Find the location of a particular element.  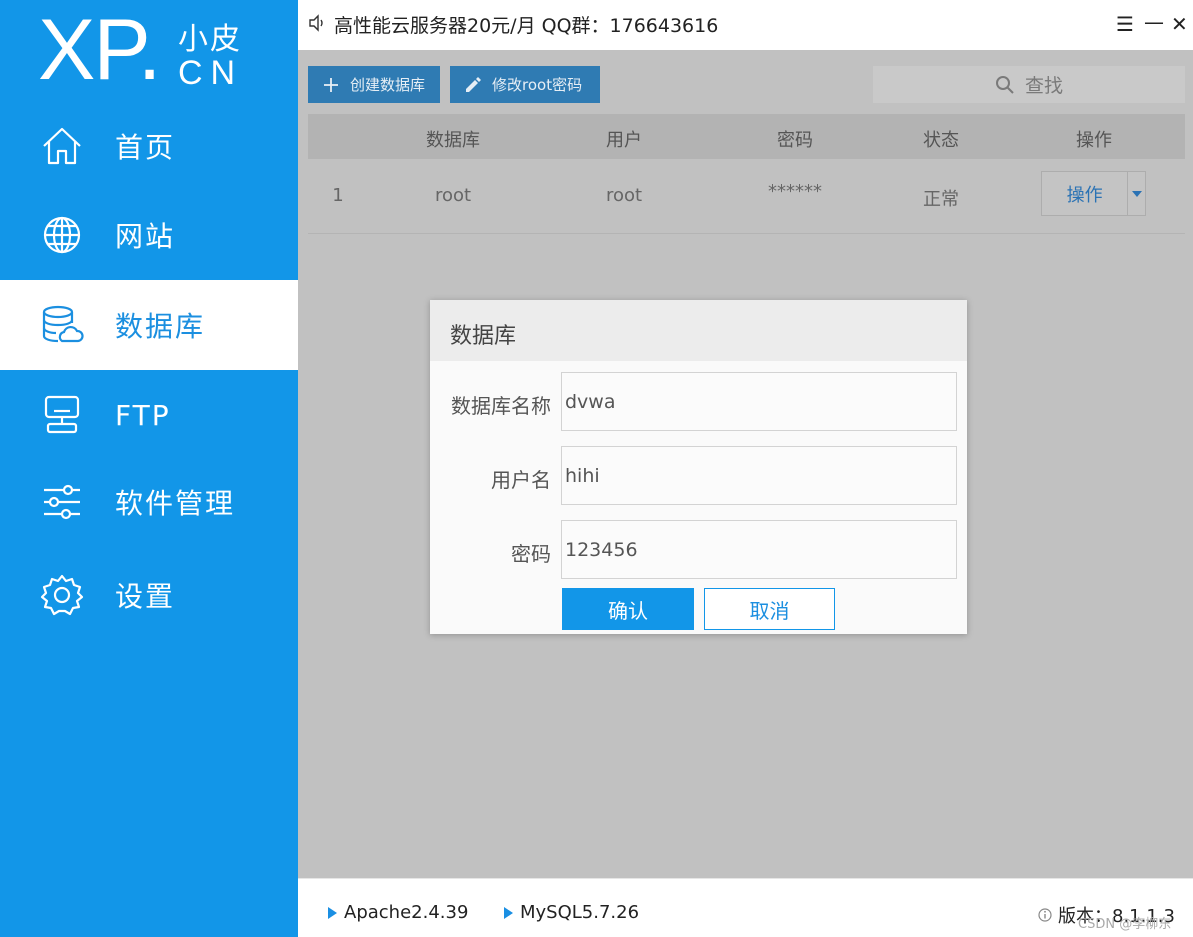

column-header-database: 数据库 is located at coordinates (453, 140).